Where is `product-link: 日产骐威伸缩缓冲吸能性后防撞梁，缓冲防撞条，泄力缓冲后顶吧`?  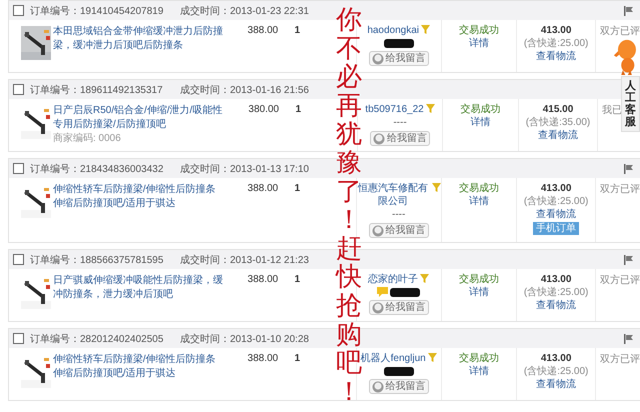
product-link: 日产骐威伸缩缓冲吸能性后防撞梁，缓冲防撞条，泄力缓冲后顶吧 is located at coordinates (138, 288).